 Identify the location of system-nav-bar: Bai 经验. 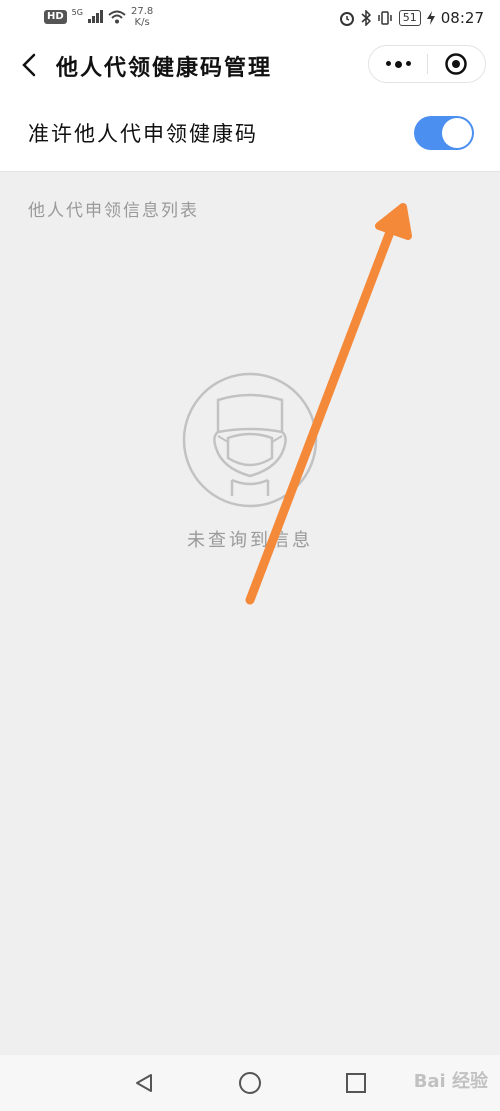
(250, 1083).